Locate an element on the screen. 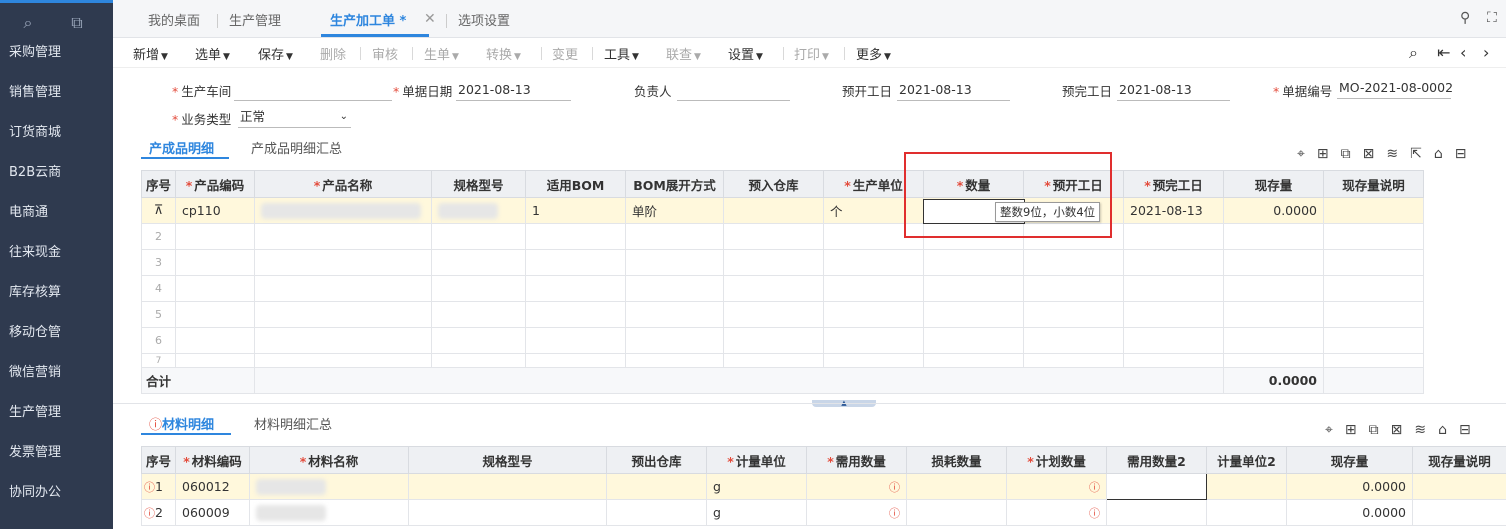  doc-code-field: * 单据编号 MO-2021-08-0002 is located at coordinates (1363, 90).